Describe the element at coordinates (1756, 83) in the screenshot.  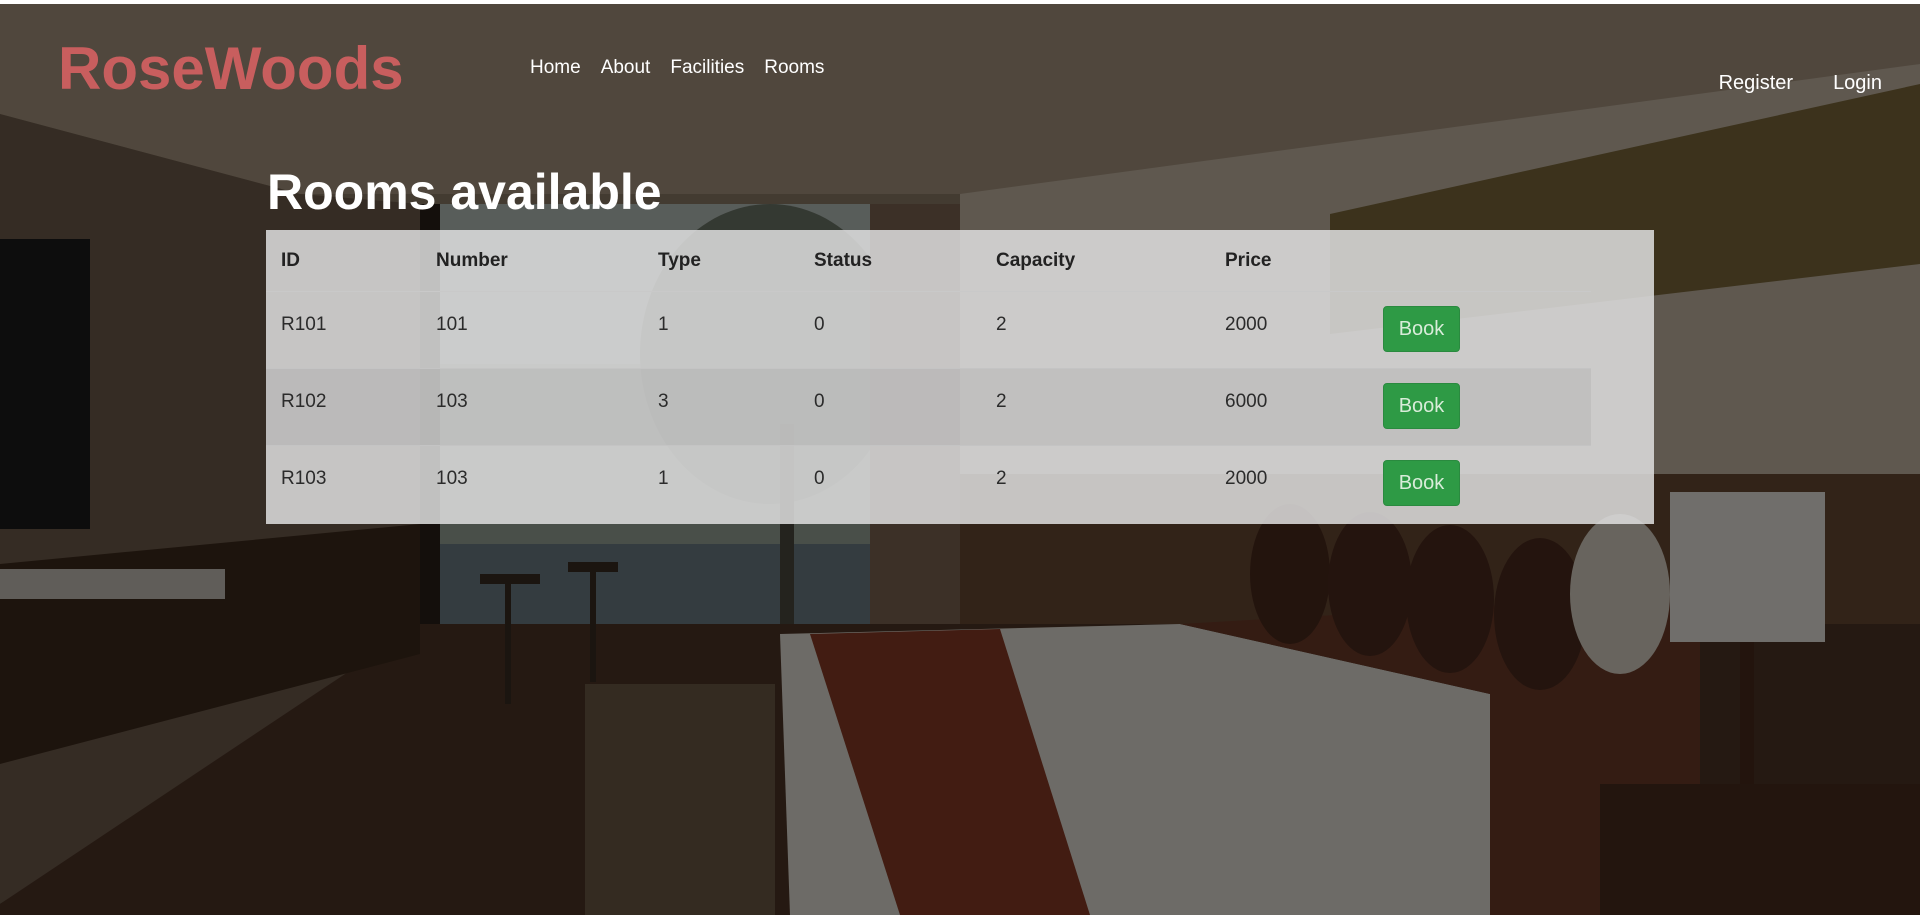
I see `register-link: Register` at that location.